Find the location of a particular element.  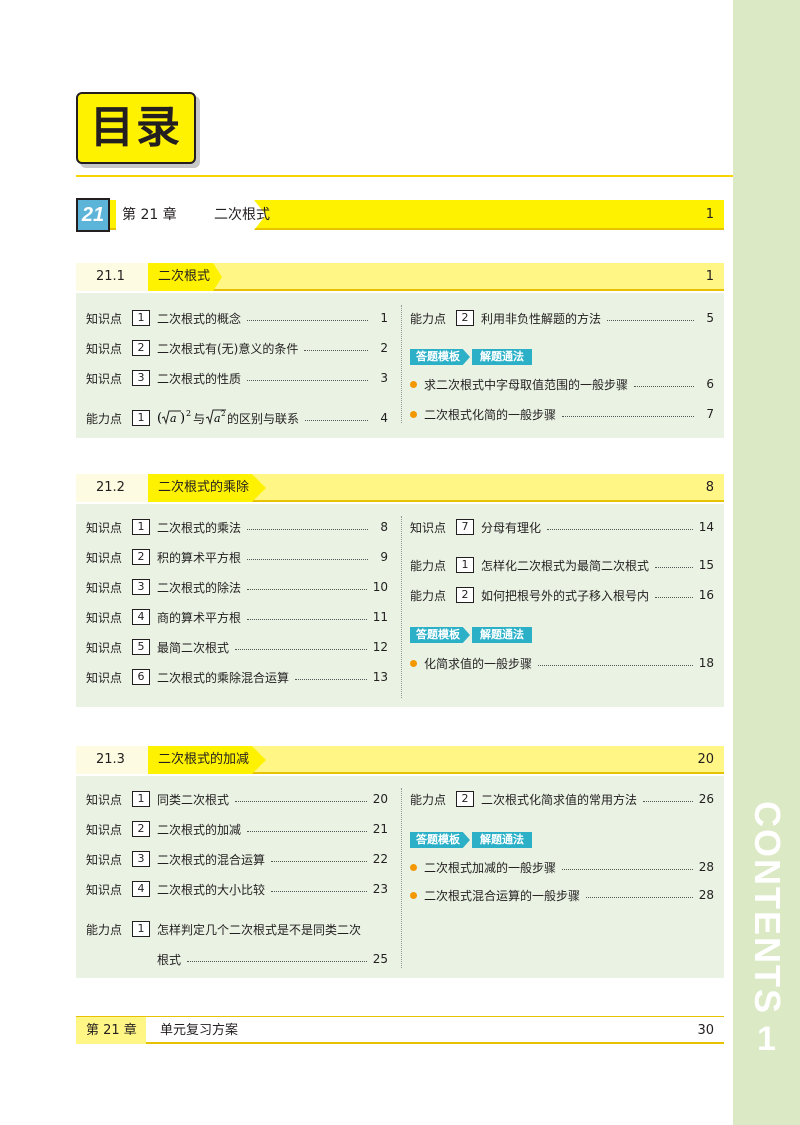

unit-review-name: 单元复习方案 is located at coordinates (199, 1030).